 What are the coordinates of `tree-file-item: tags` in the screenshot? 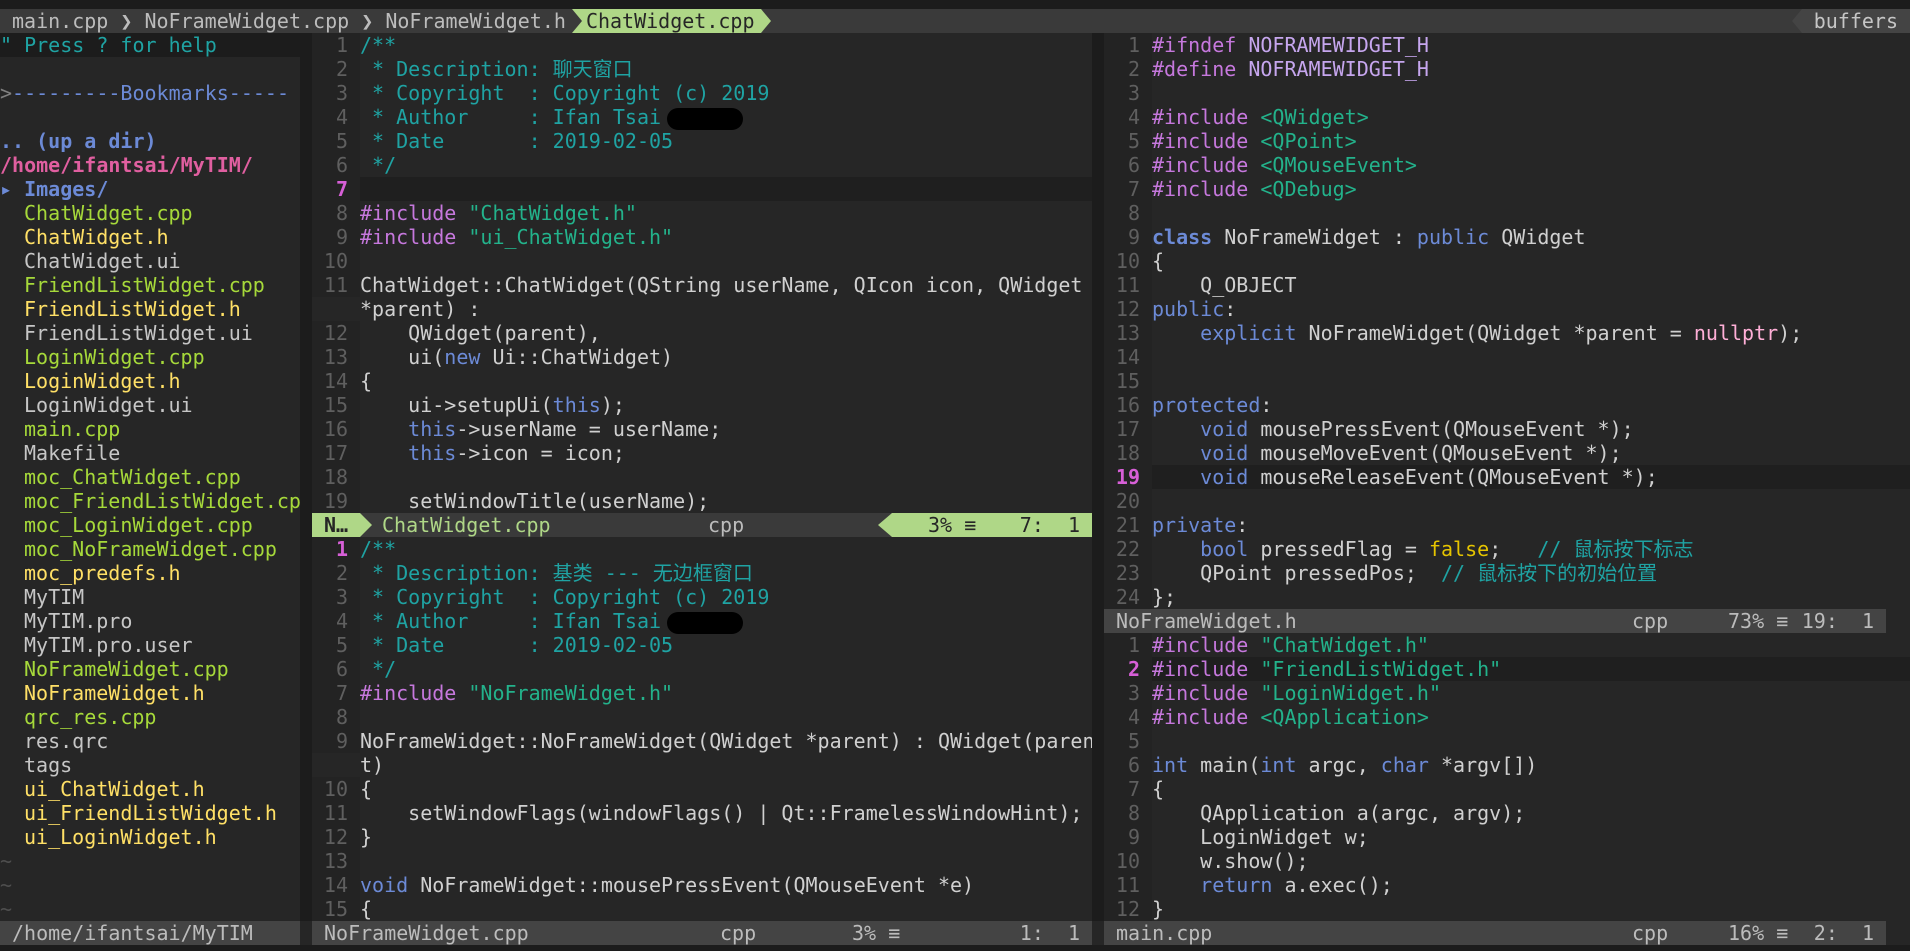 It's located at (150, 765).